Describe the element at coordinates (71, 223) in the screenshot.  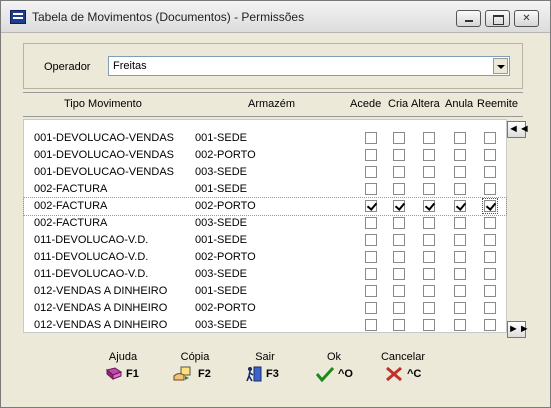
I see `cell-tipo-movimento: 002-FACTURA` at that location.